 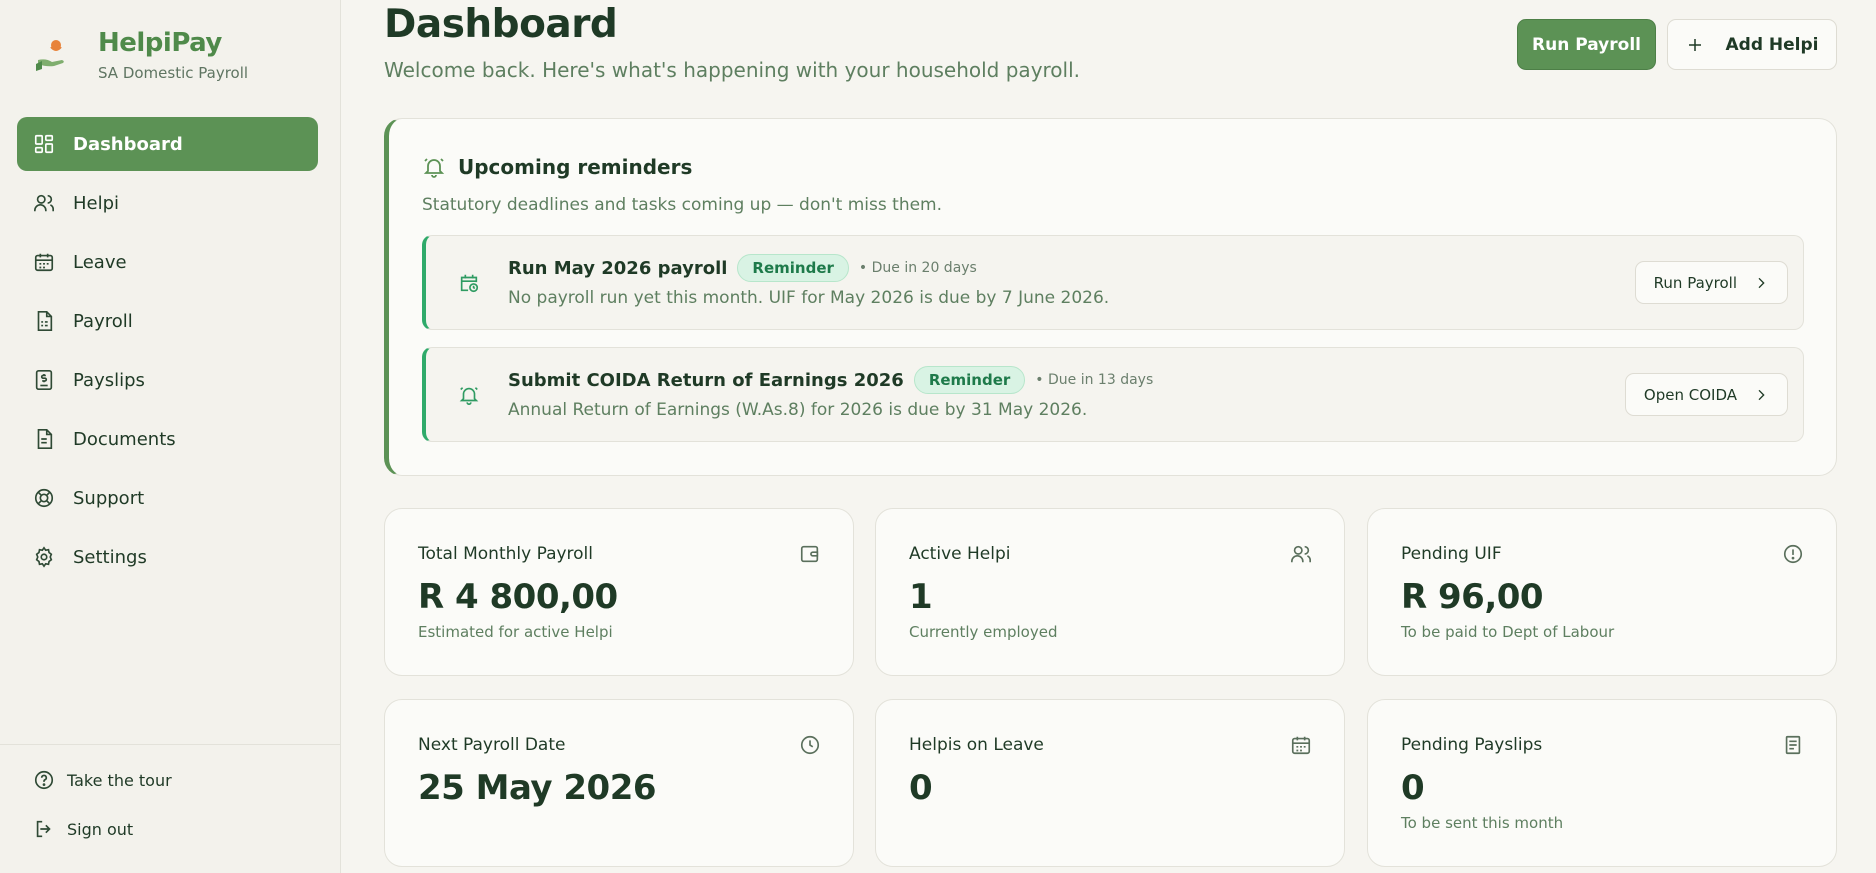 I want to click on stat-label: Helpis on Leave, so click(x=976, y=745).